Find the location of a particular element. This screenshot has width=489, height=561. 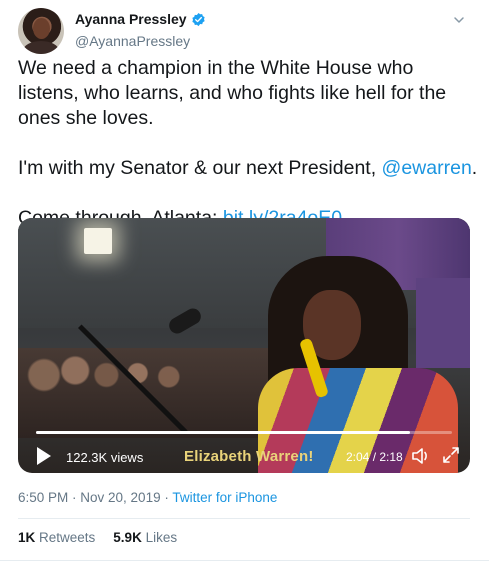

avatar-shoulders is located at coordinates (41, 47).